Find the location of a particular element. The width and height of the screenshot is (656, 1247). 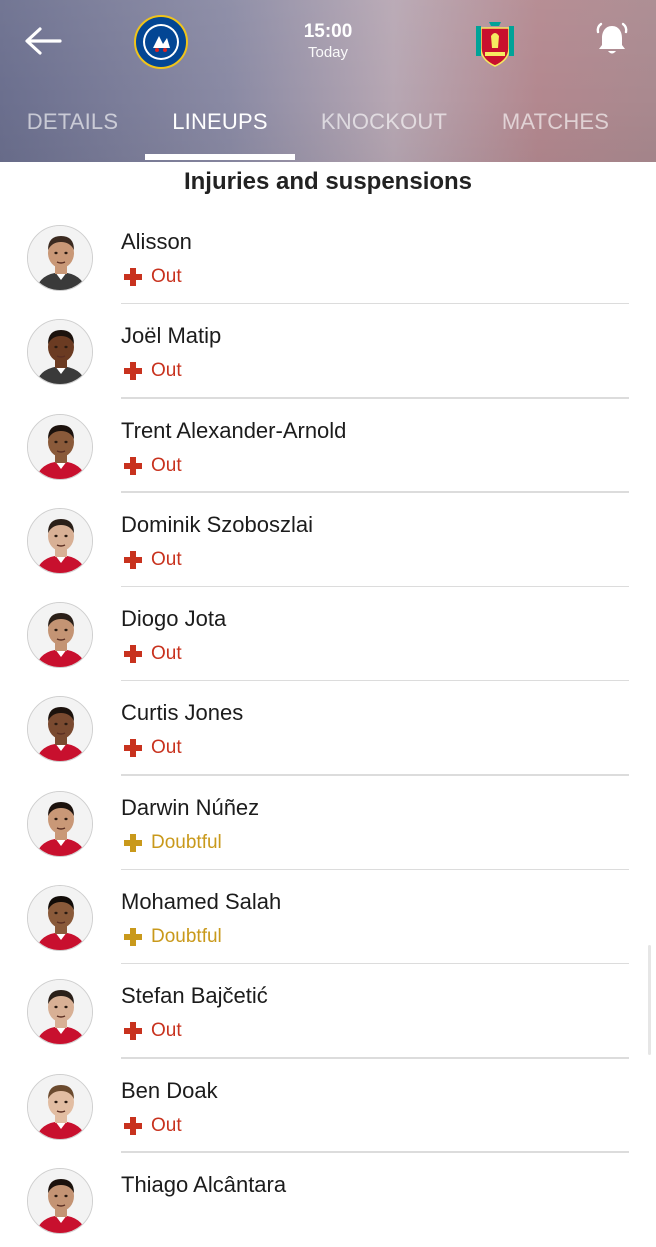

tab-lineups: LINEUPS is located at coordinates (220, 131).